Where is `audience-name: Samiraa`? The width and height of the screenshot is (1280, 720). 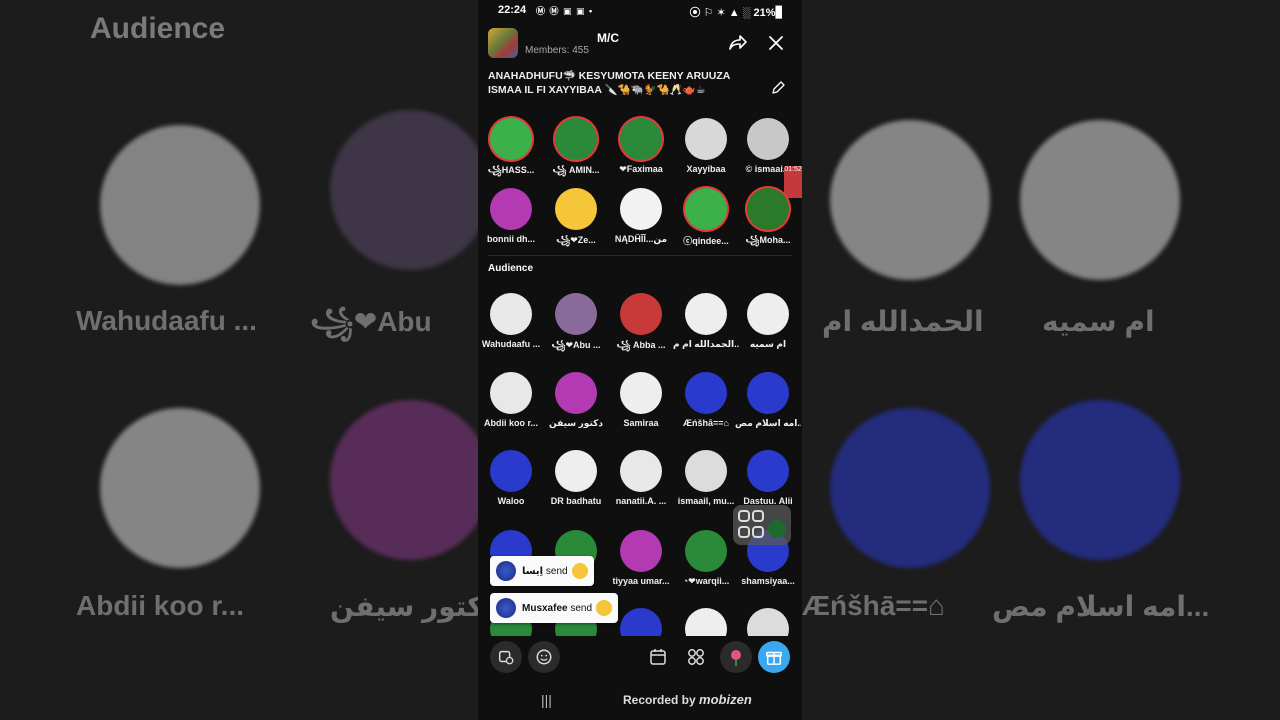 audience-name: Samiraa is located at coordinates (641, 423).